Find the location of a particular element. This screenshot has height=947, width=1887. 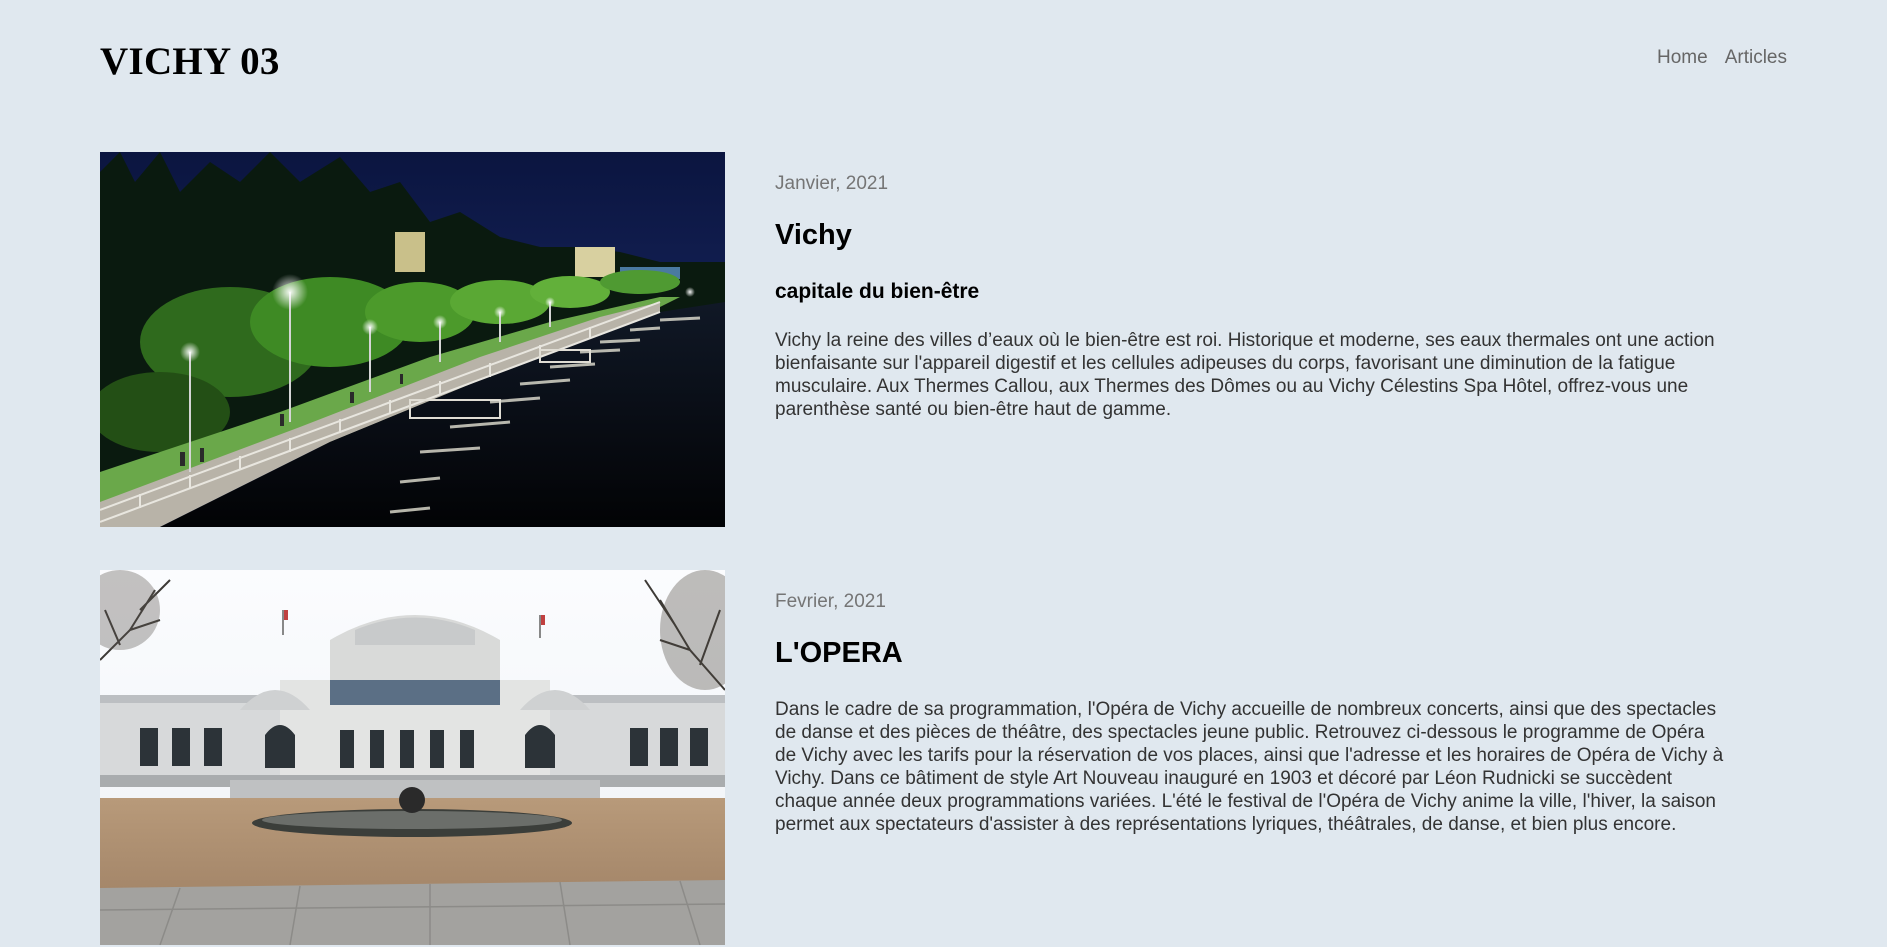

article-date: Fevrier, 2021 is located at coordinates (830, 601).